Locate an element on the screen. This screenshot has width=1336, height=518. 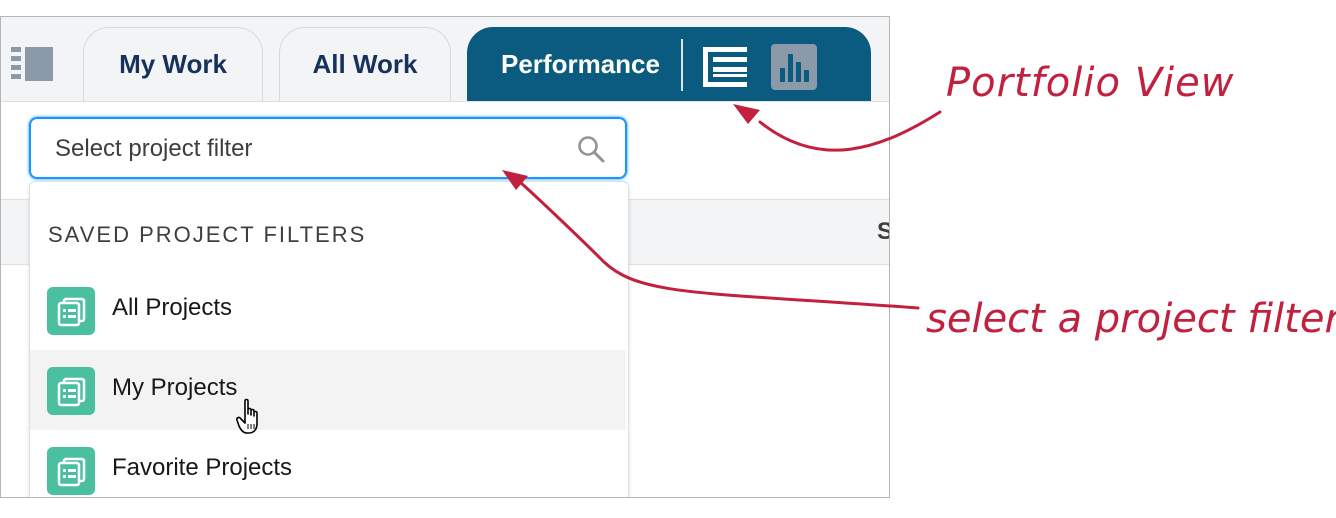
portfolio-view-icon is located at coordinates (725, 67).